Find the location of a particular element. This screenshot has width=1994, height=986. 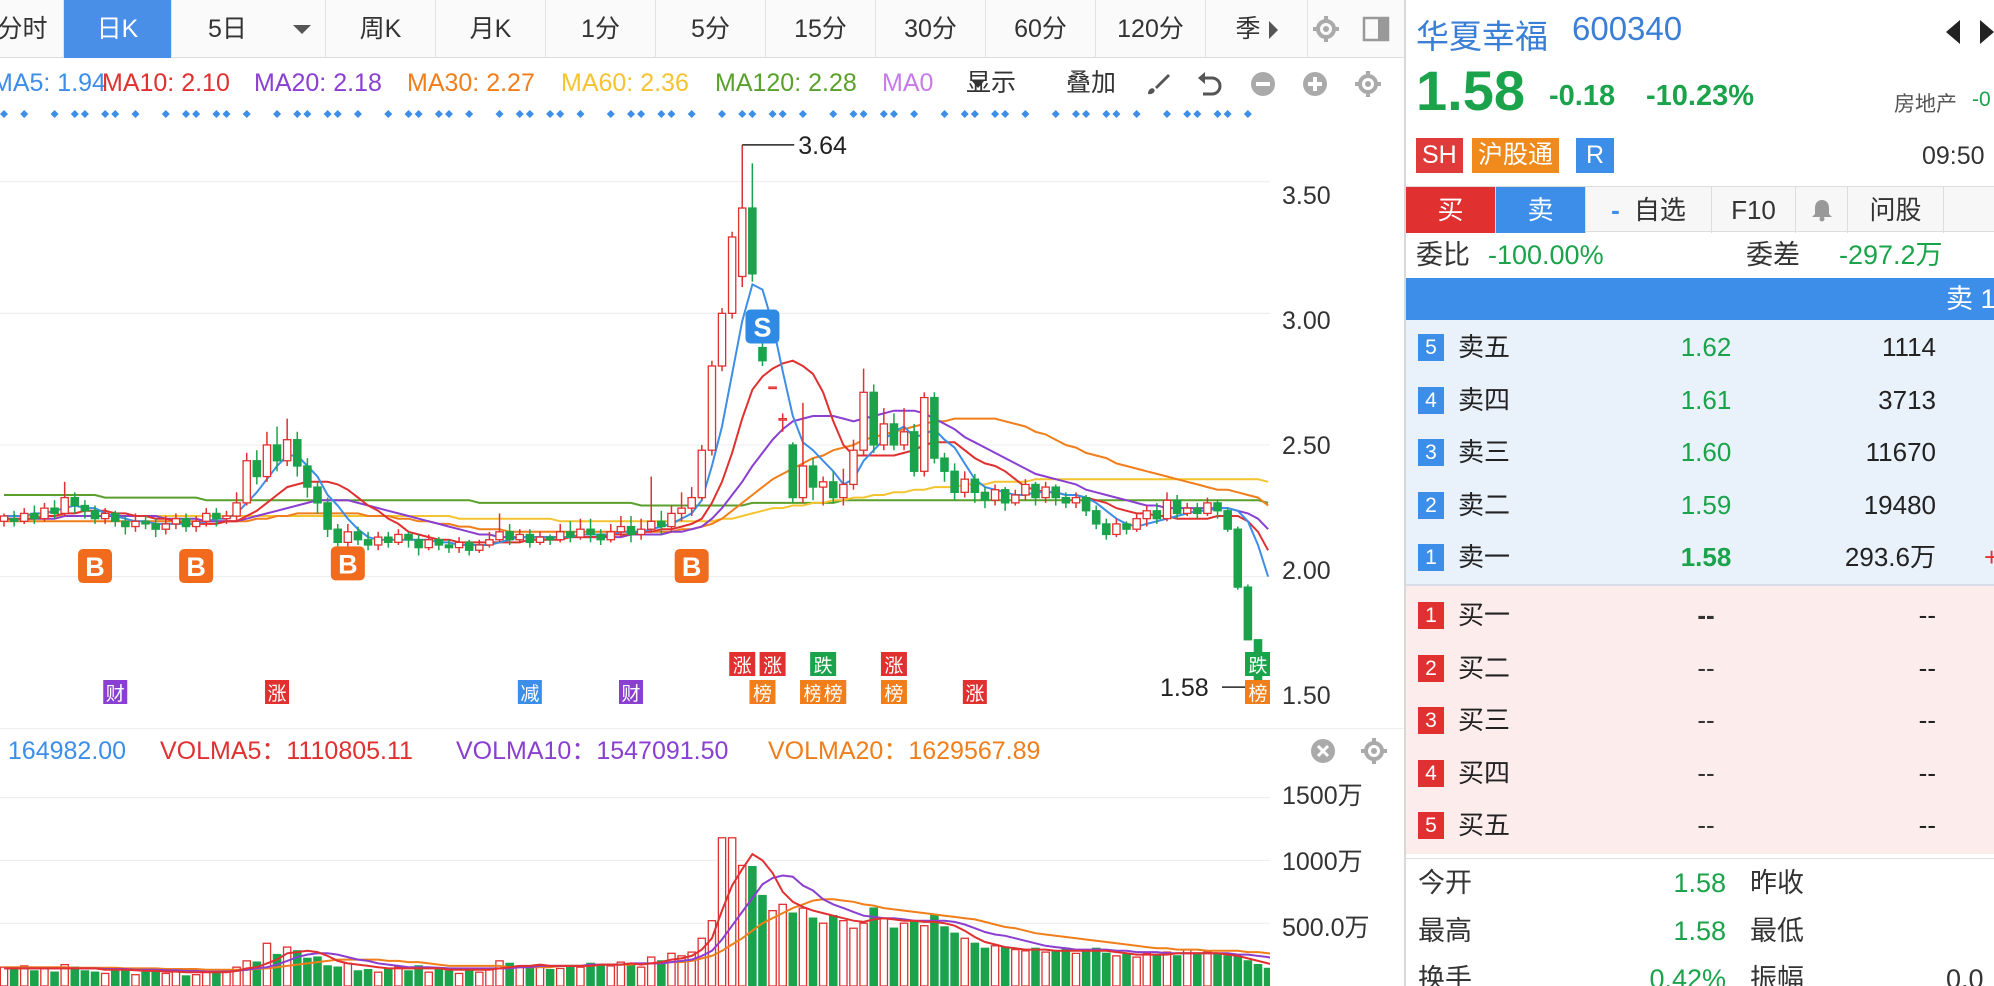

ask-stock-button: 问股 is located at coordinates (1896, 210).